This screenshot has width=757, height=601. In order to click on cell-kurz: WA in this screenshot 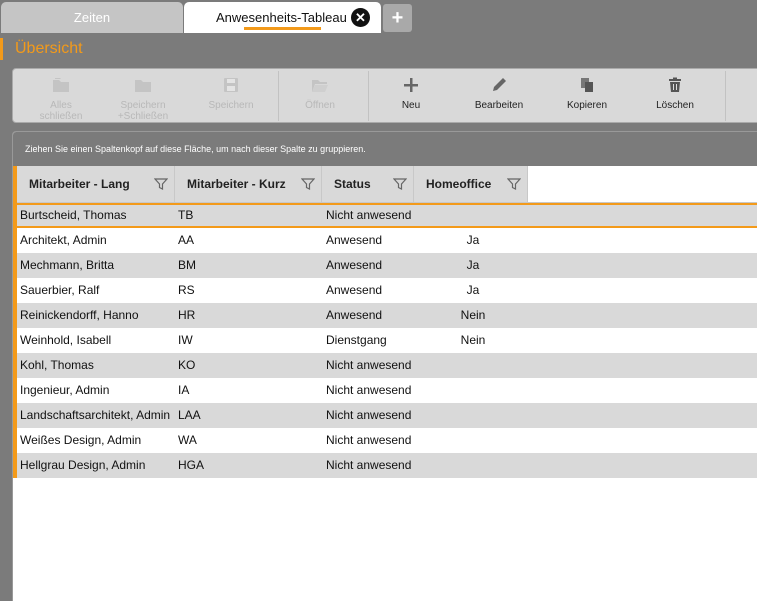, I will do `click(187, 440)`.